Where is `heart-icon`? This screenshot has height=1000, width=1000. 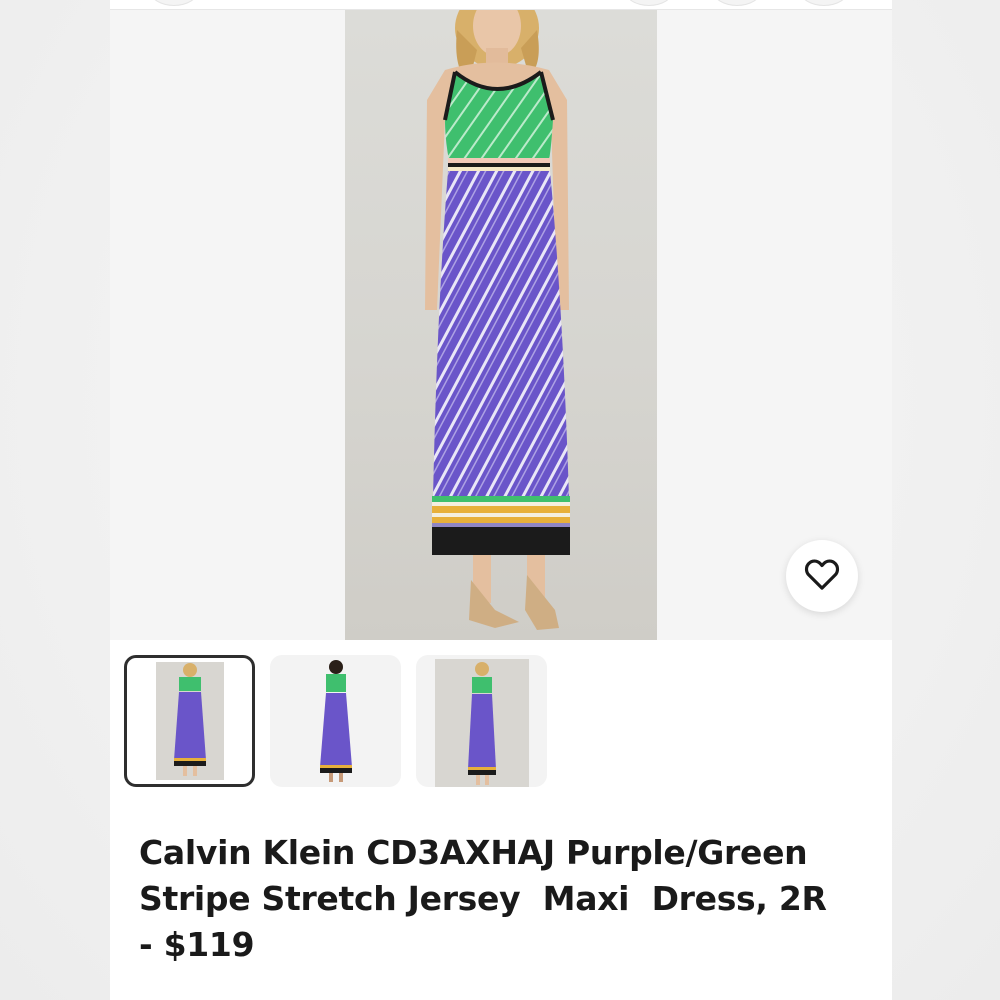 heart-icon is located at coordinates (822, 576).